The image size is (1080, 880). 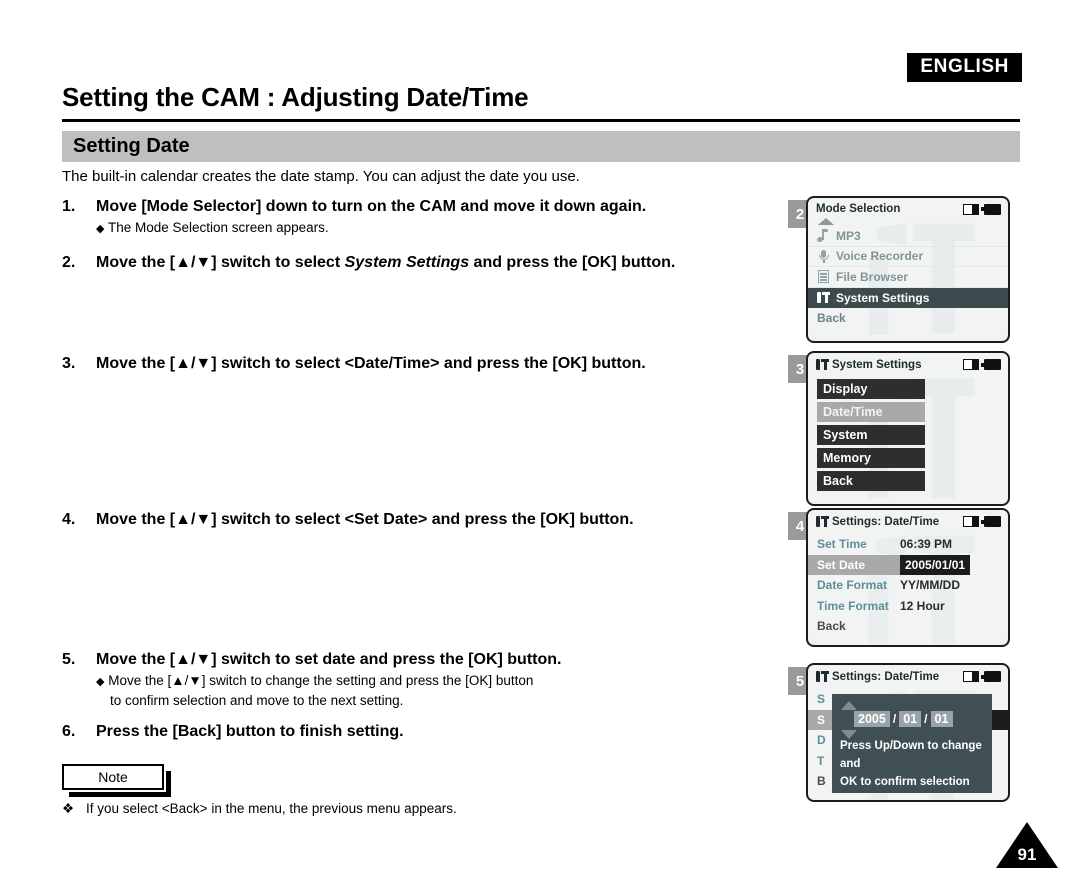 What do you see at coordinates (872, 276) in the screenshot?
I see `menu-item-label: File Browser` at bounding box center [872, 276].